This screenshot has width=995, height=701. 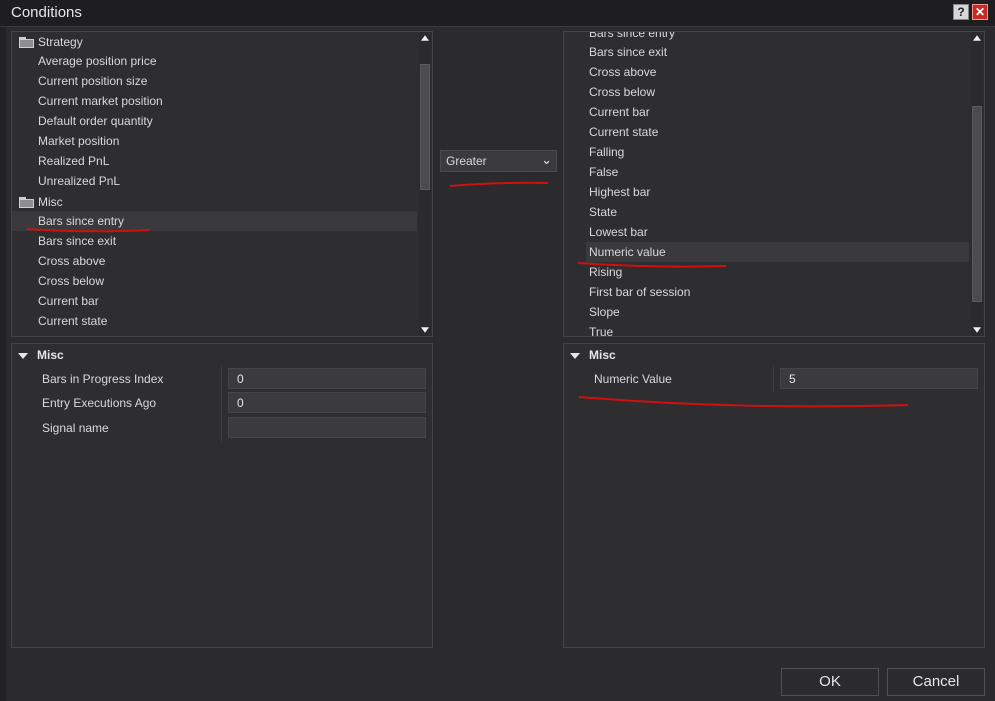 I want to click on ok-button: OK, so click(x=830, y=682).